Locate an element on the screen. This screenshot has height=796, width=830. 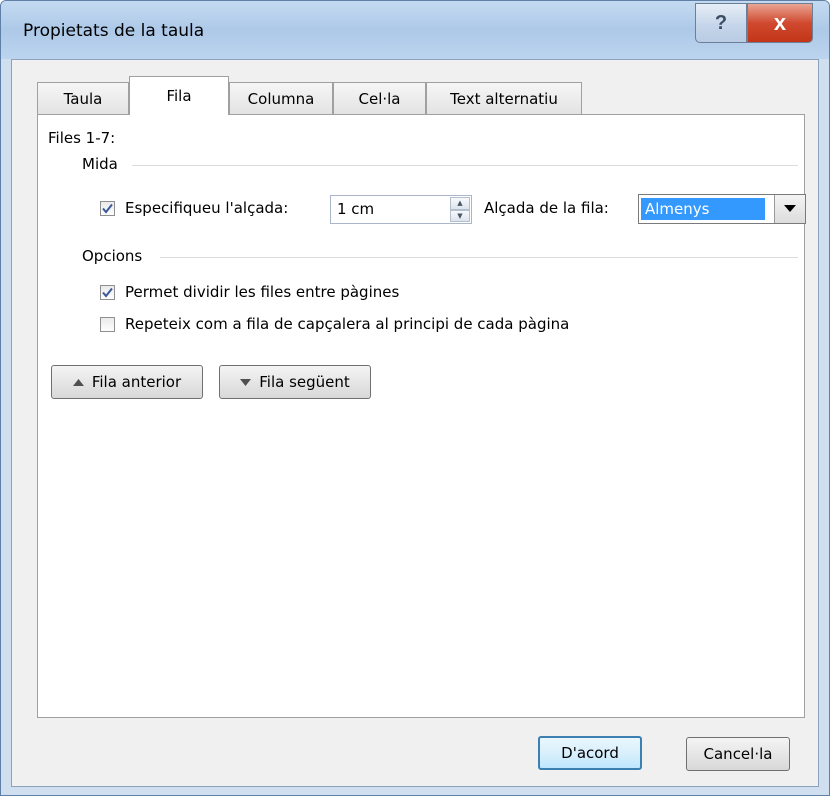
tab-taula: Taula is located at coordinates (83, 98).